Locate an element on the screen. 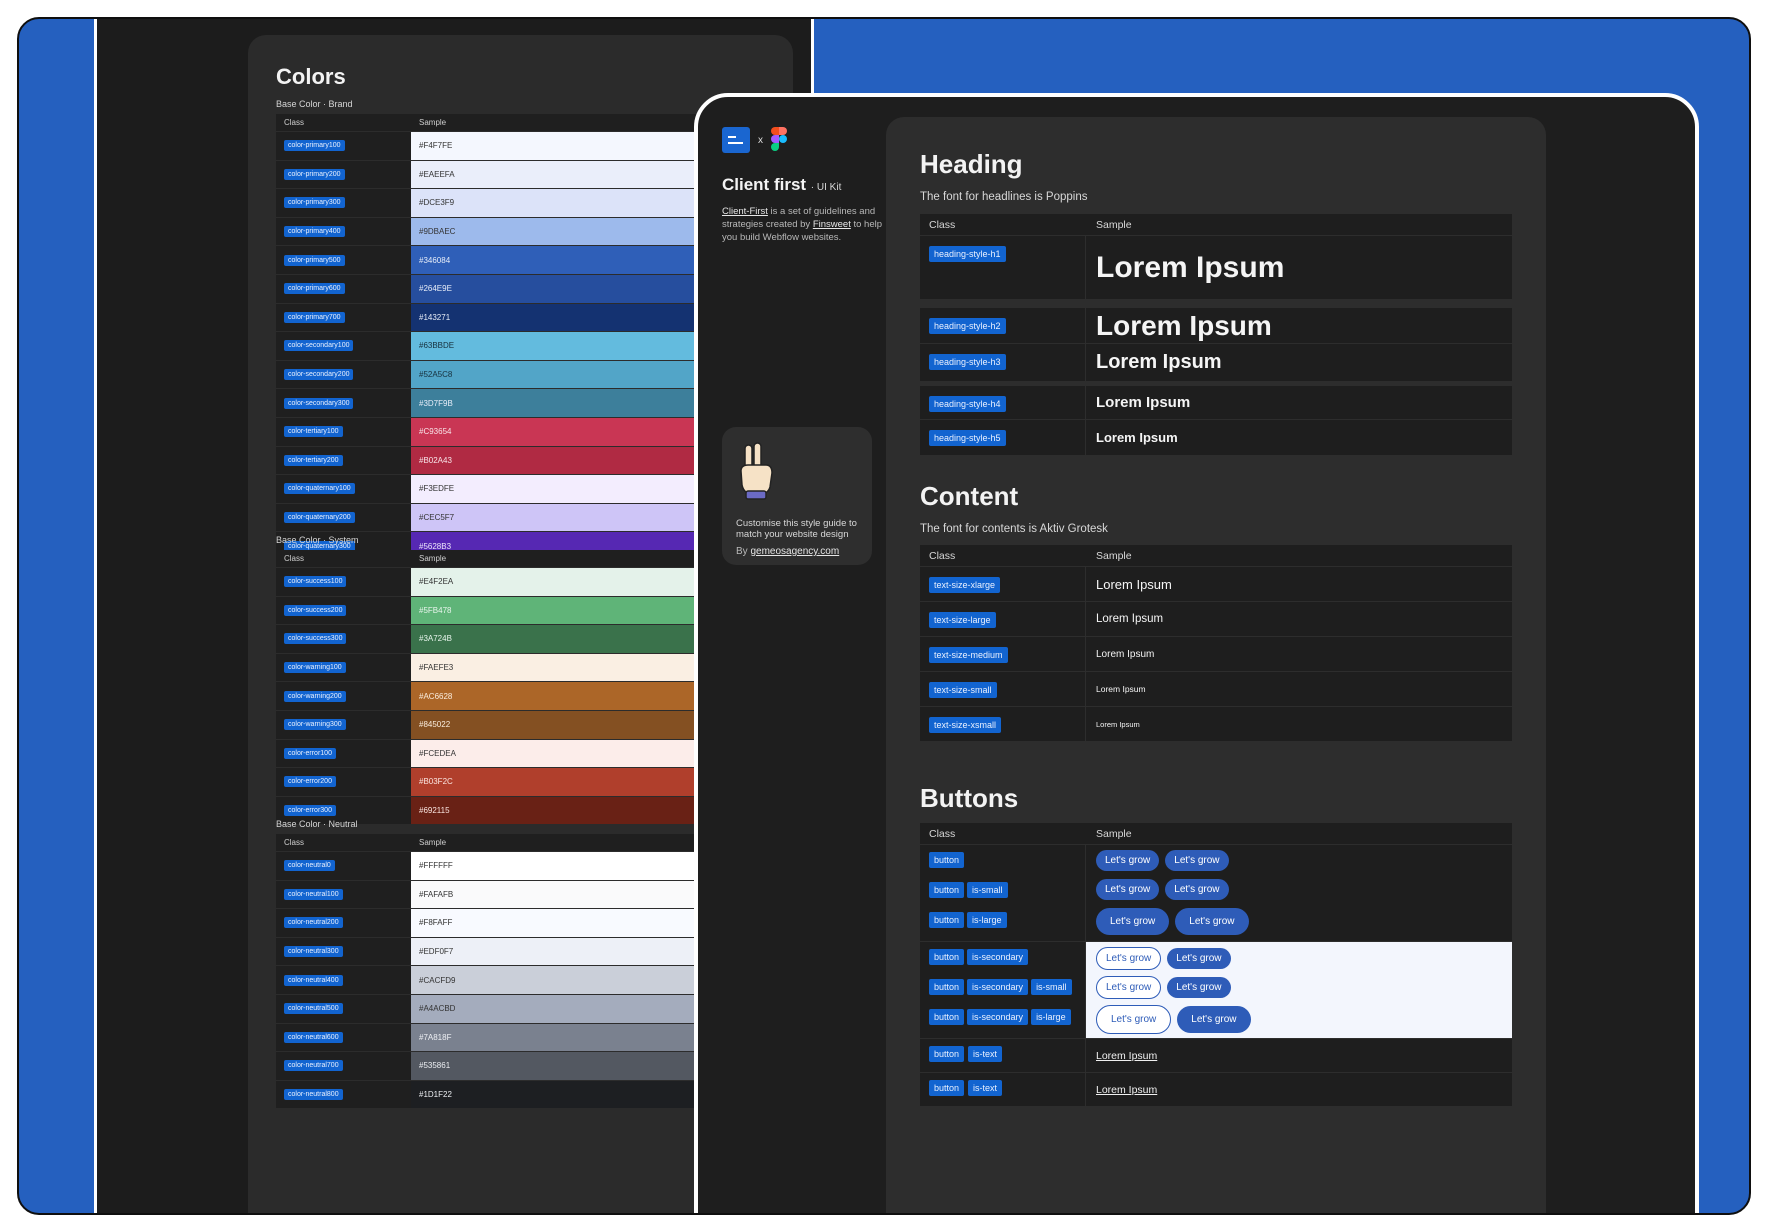 The height and width of the screenshot is (1232, 1768). class-tag: color-neutral500 is located at coordinates (313, 1009).